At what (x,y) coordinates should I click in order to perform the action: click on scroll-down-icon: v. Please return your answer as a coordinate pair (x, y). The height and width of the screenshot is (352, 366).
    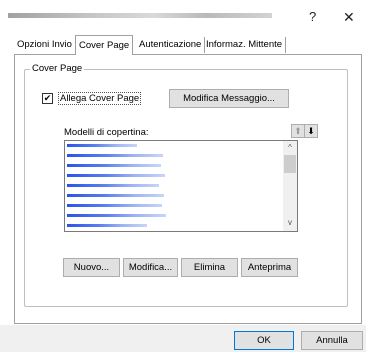
    Looking at the image, I should click on (290, 223).